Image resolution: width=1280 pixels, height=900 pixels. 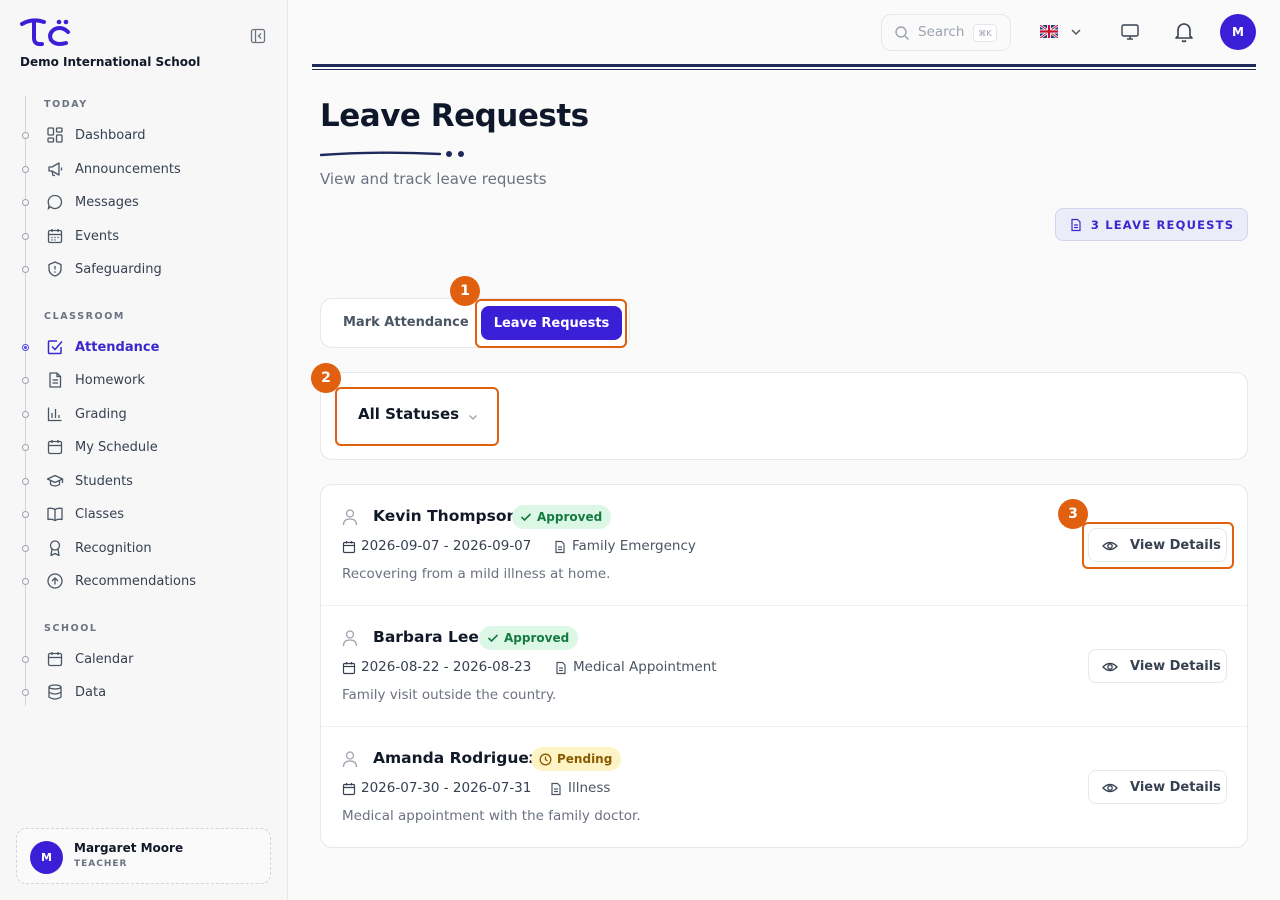 What do you see at coordinates (634, 546) in the screenshot?
I see `leave-type: Family Emergency` at bounding box center [634, 546].